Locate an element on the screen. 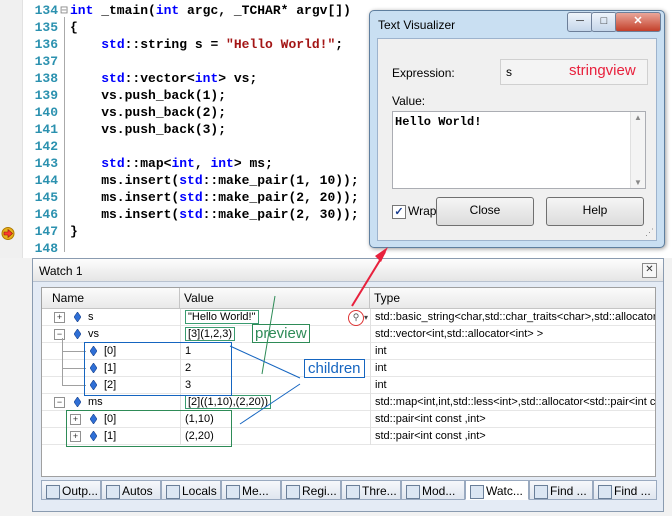 This screenshot has height=516, width=672. line-number: 136 is located at coordinates (46, 44).